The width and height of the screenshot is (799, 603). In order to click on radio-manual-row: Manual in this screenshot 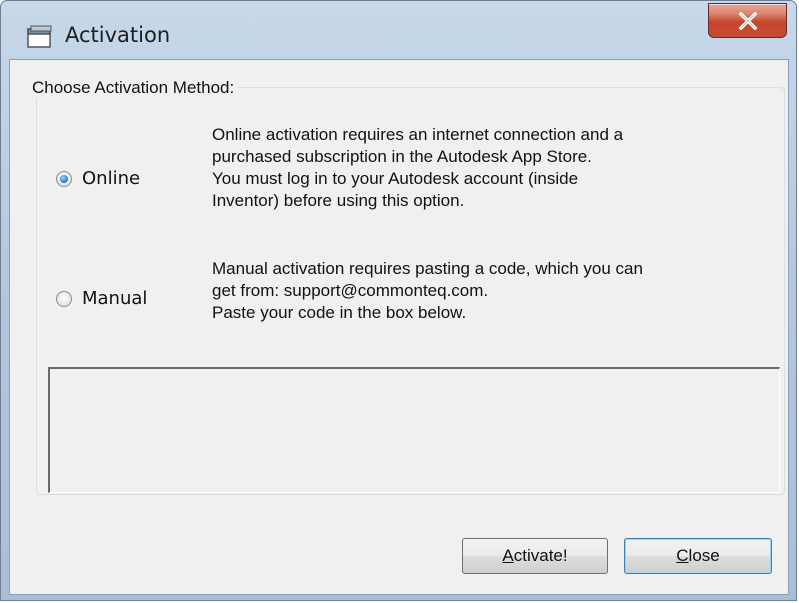, I will do `click(101, 298)`.